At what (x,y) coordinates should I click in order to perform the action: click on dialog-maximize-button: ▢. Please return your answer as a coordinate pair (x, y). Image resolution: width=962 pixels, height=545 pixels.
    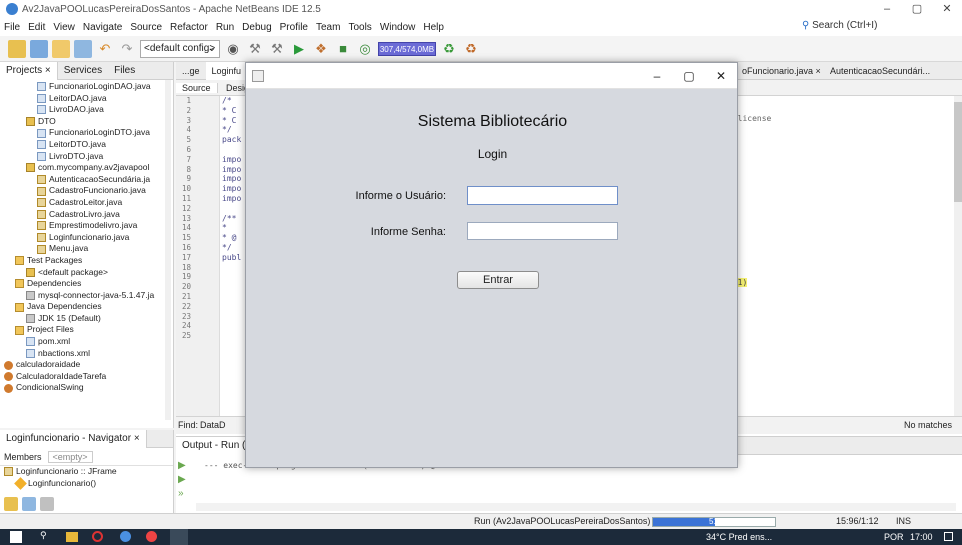
    Looking at the image, I should click on (689, 76).